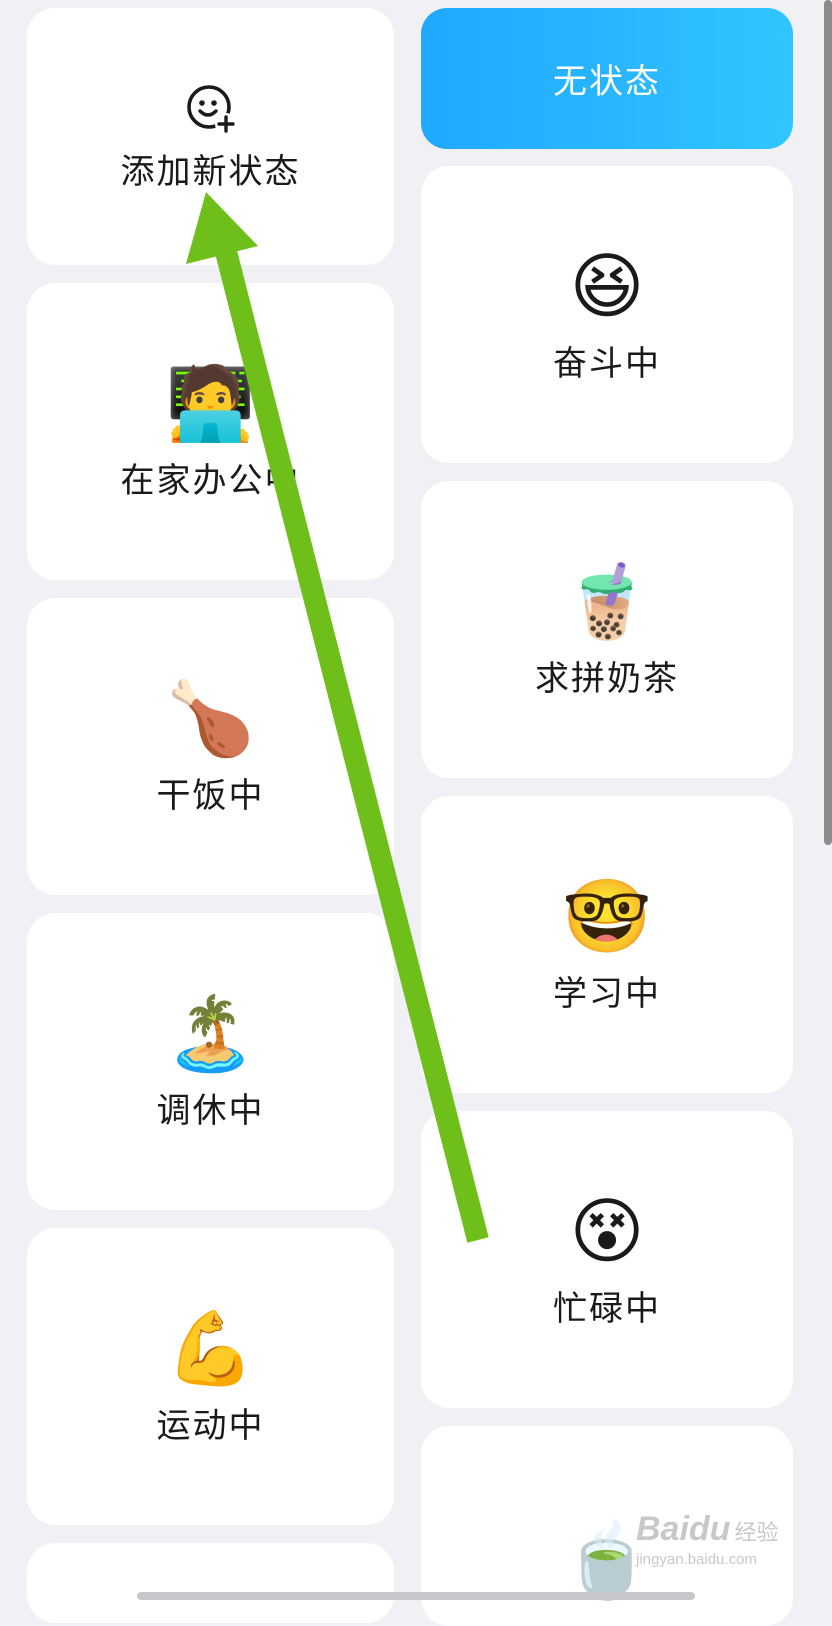  Describe the element at coordinates (210, 1110) in the screenshot. I see `status-label: 调休中` at that location.